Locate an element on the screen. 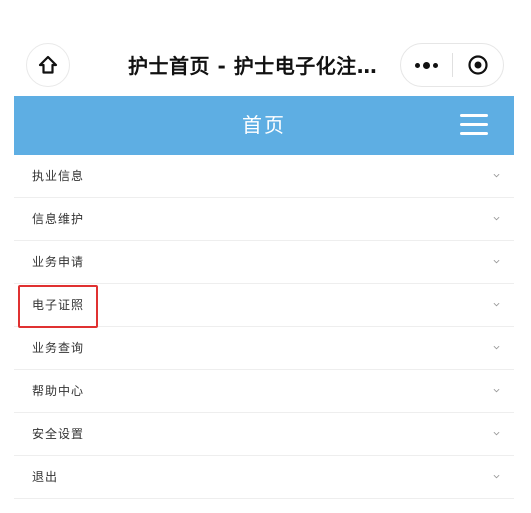 The width and height of the screenshot is (531, 513). hamburger-menu-icon is located at coordinates (474, 124).